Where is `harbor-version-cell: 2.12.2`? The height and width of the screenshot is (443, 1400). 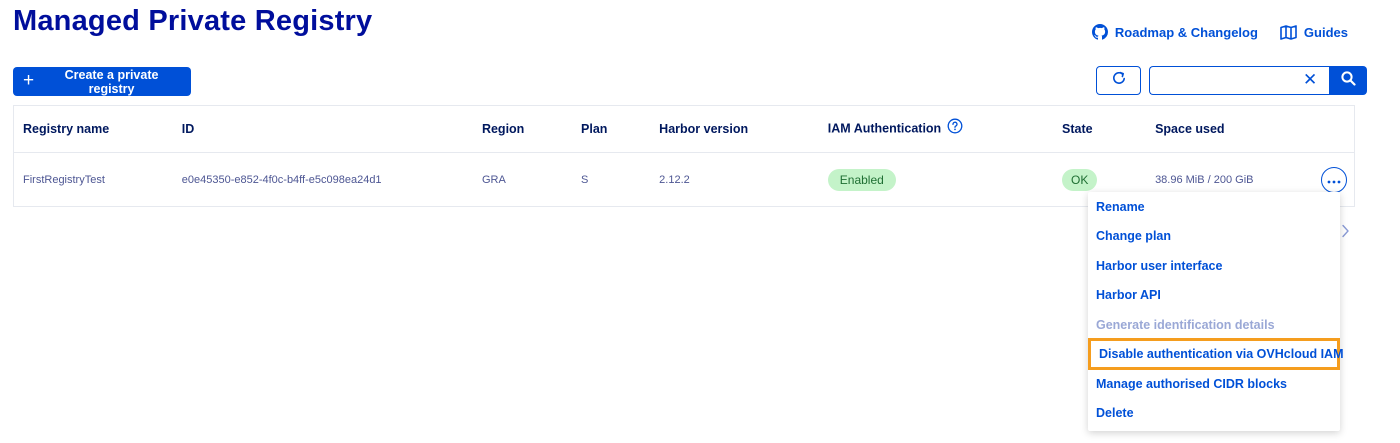 harbor-version-cell: 2.12.2 is located at coordinates (674, 179).